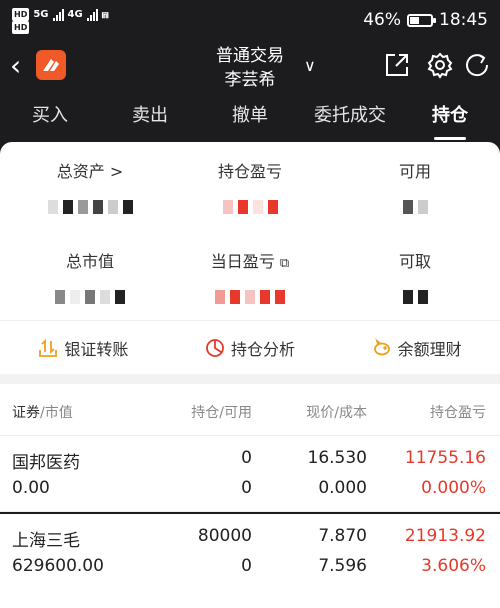 Image resolution: width=500 pixels, height=608 pixels. What do you see at coordinates (445, 536) in the screenshot?
I see `holding-pl: 21913.92` at bounding box center [445, 536].